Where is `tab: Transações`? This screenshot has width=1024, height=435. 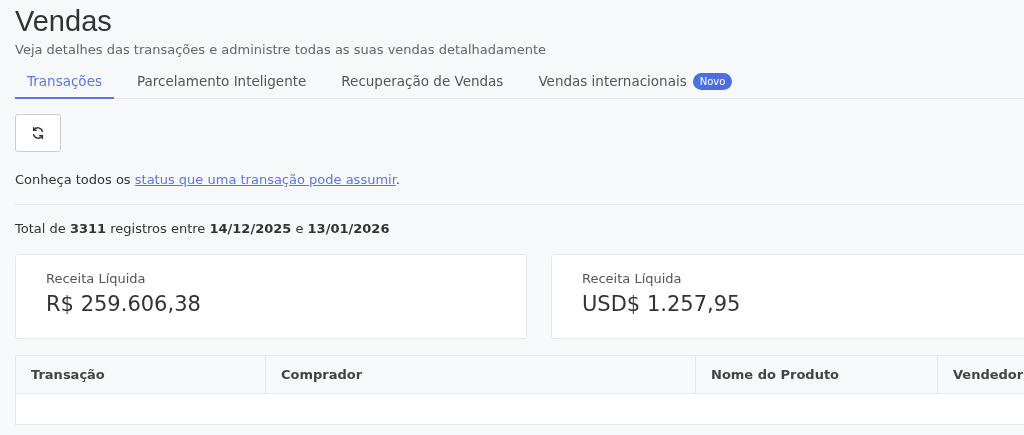
tab: Transações is located at coordinates (64, 82).